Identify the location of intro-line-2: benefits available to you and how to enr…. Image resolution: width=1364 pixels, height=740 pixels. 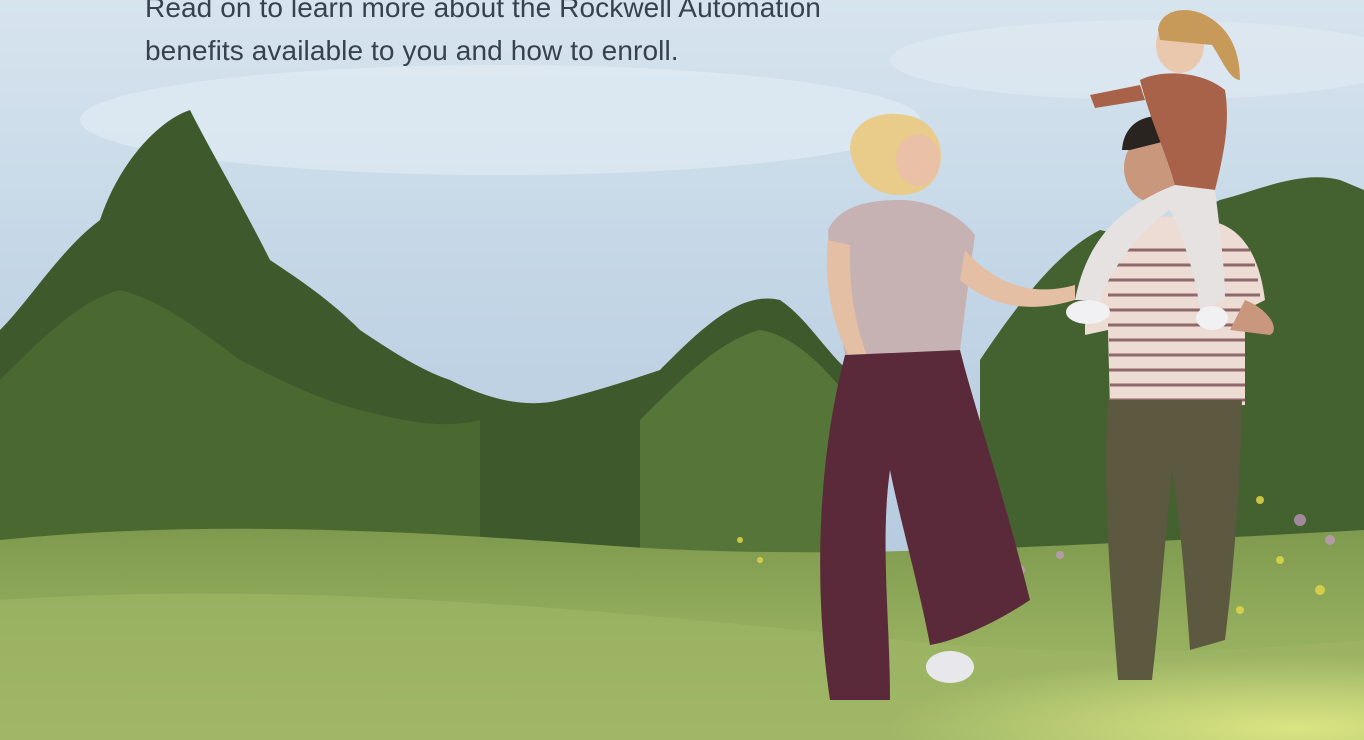
(412, 50).